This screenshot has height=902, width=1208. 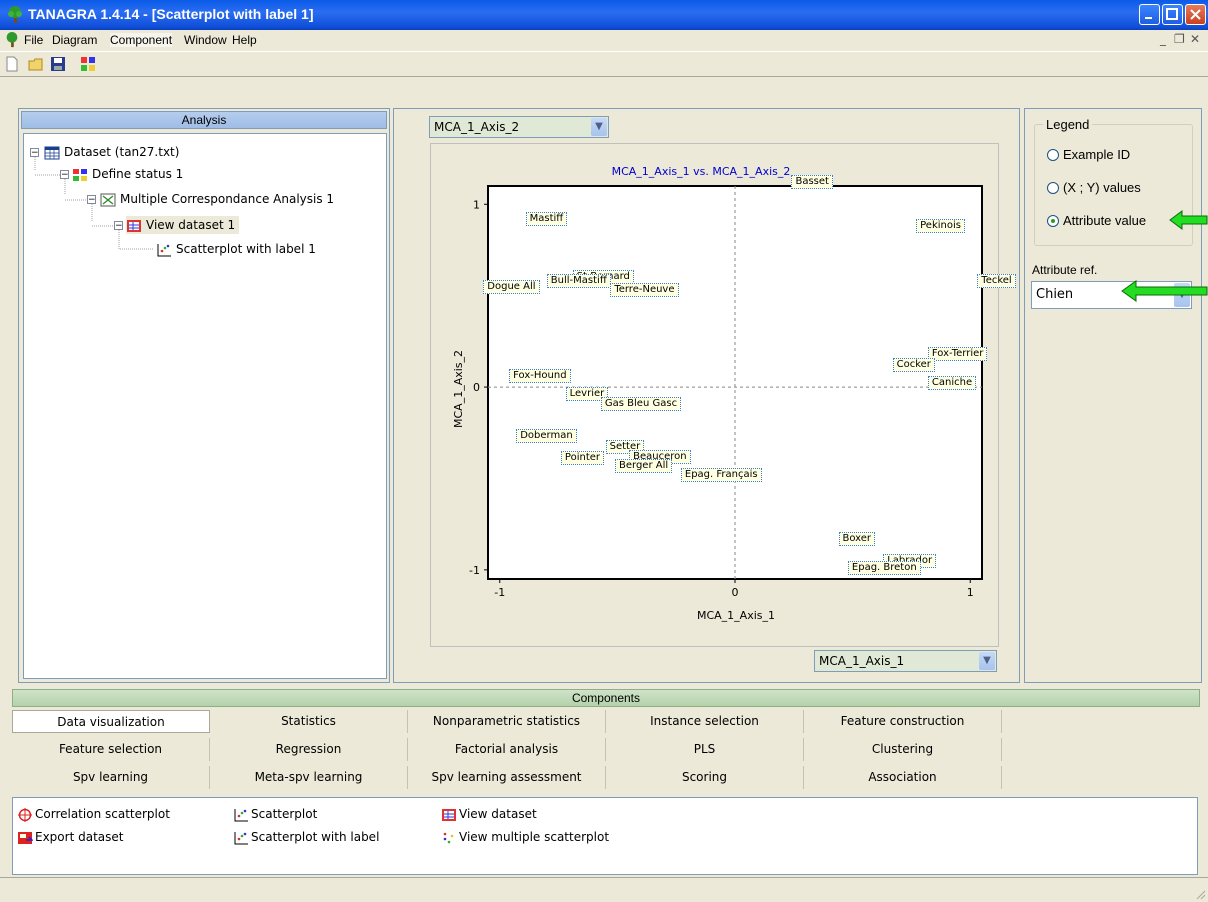 I want to click on new-icon, so click(x=12, y=64).